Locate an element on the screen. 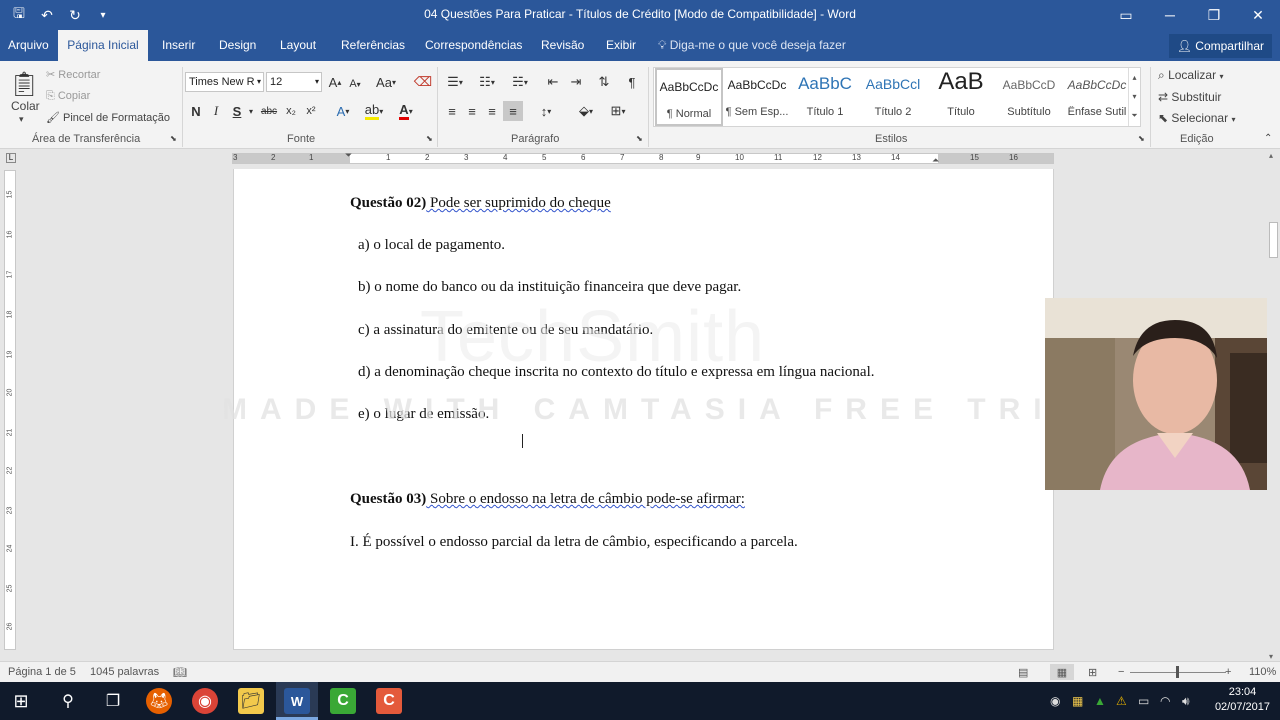 This screenshot has width=1280, height=720. superscript-button: x² is located at coordinates (311, 111).